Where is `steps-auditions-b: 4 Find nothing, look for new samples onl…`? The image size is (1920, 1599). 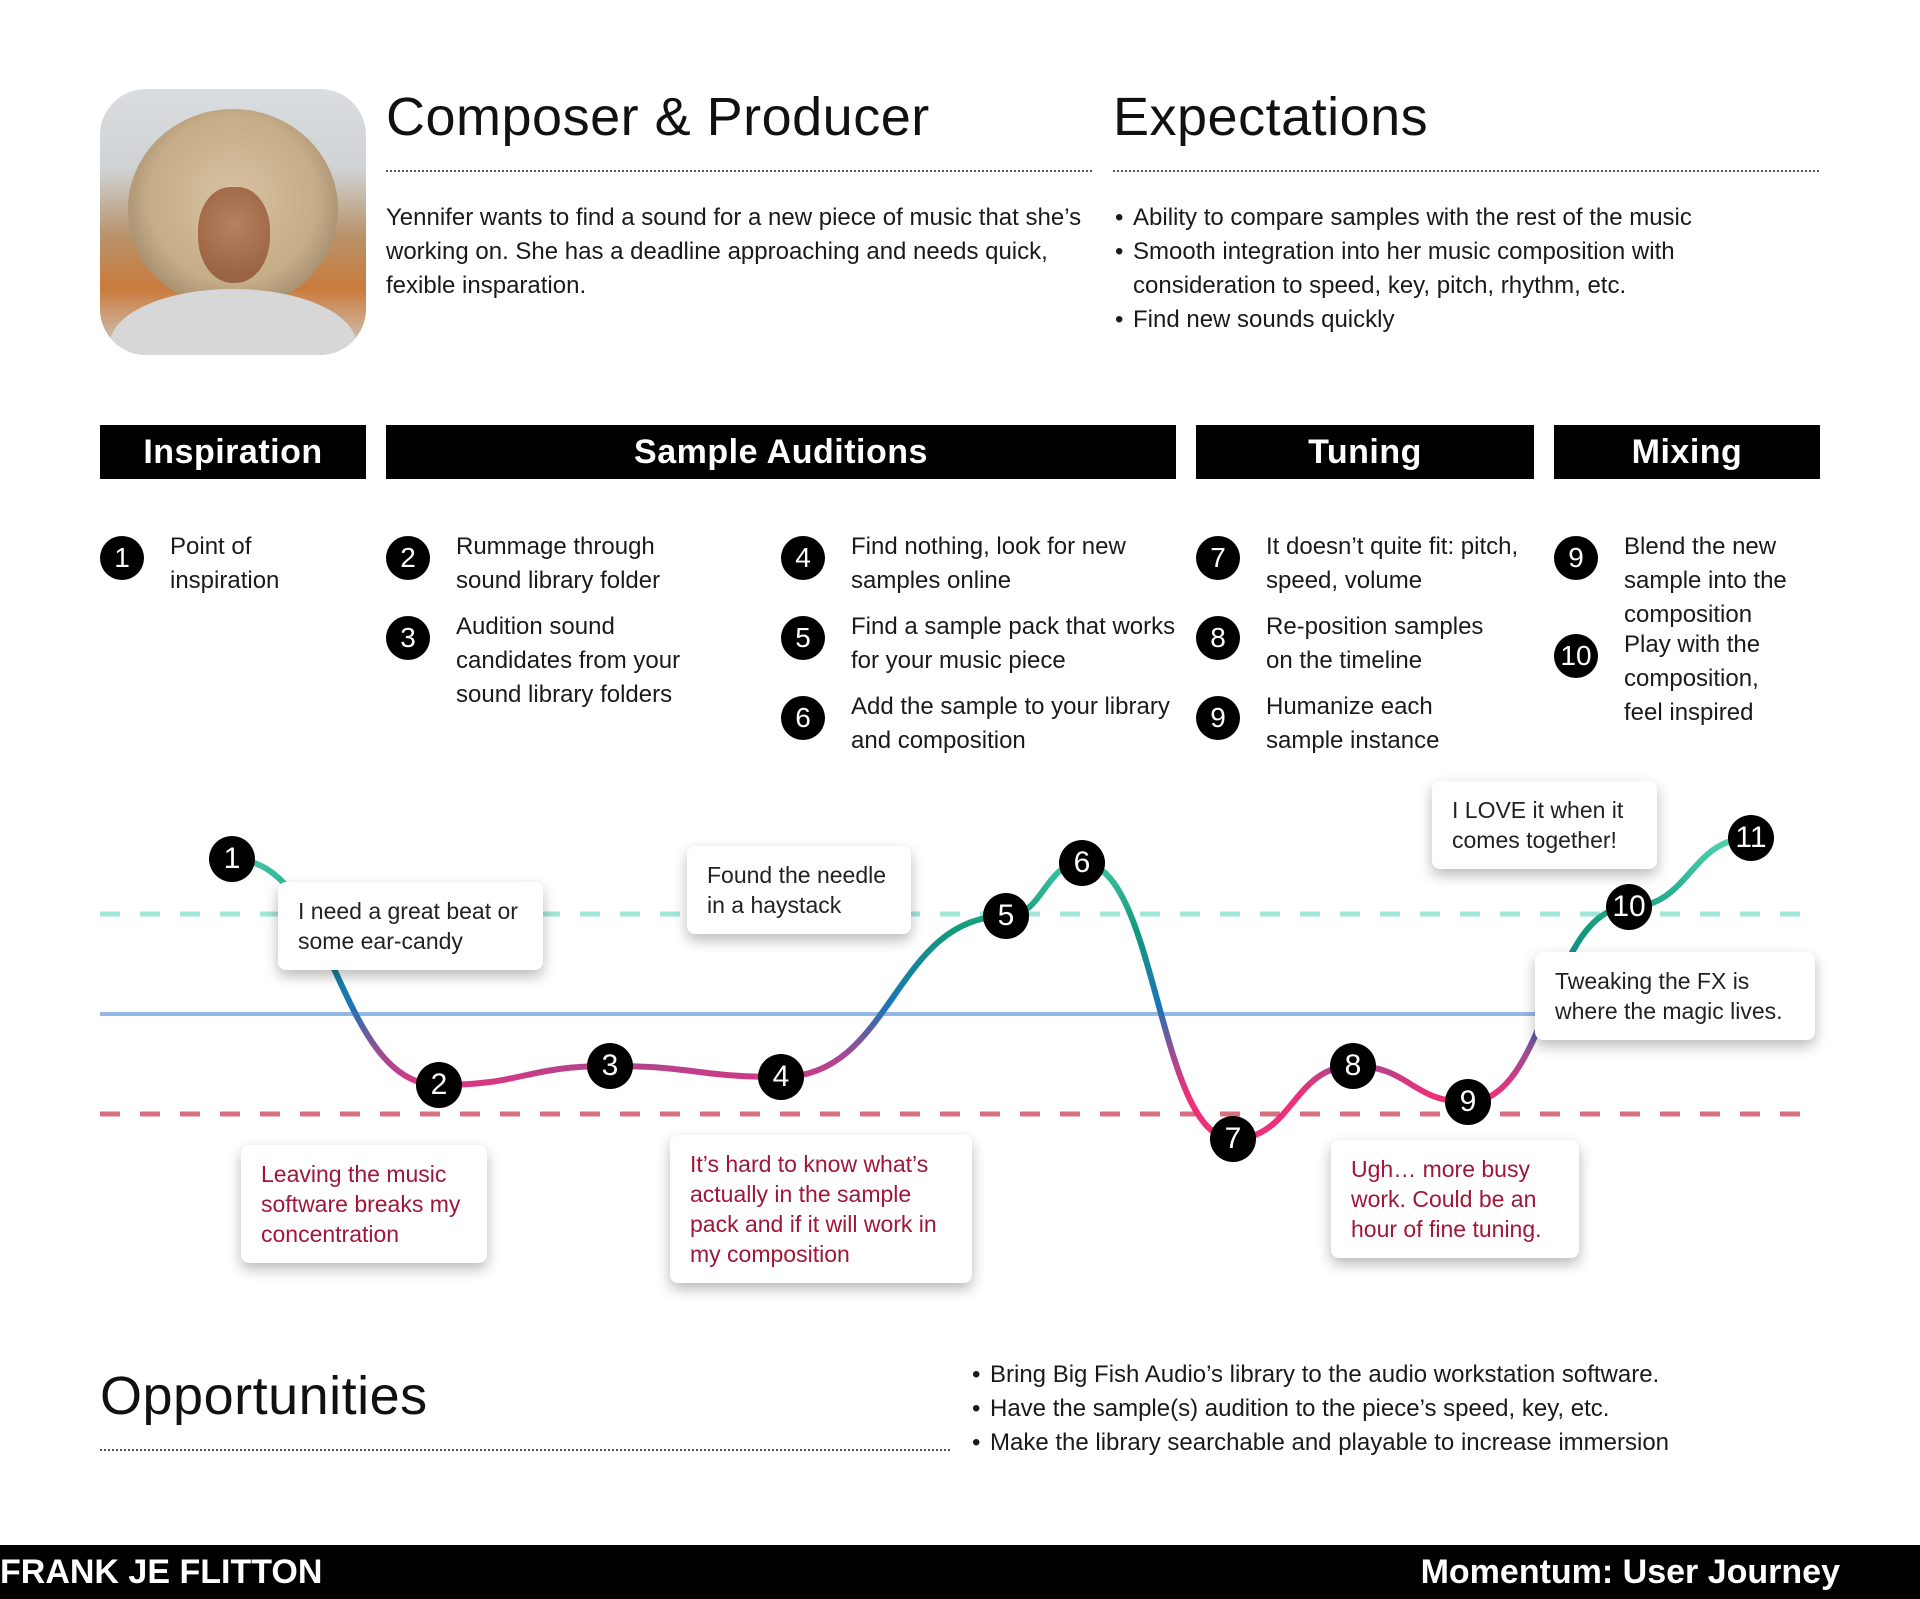 steps-auditions-b: 4 Find nothing, look for new samples onl… is located at coordinates (981, 644).